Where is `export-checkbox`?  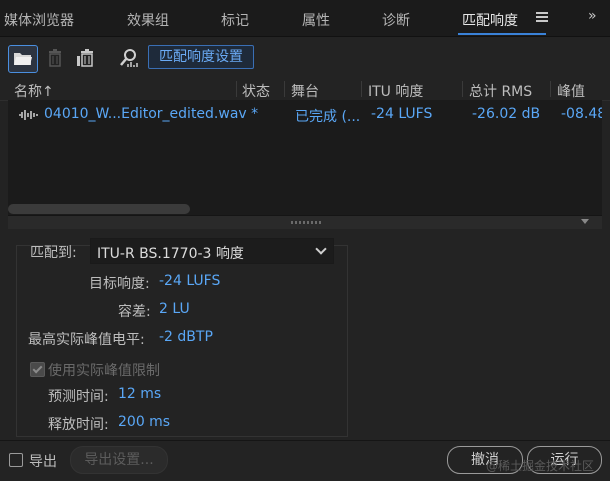 export-checkbox is located at coordinates (16, 460).